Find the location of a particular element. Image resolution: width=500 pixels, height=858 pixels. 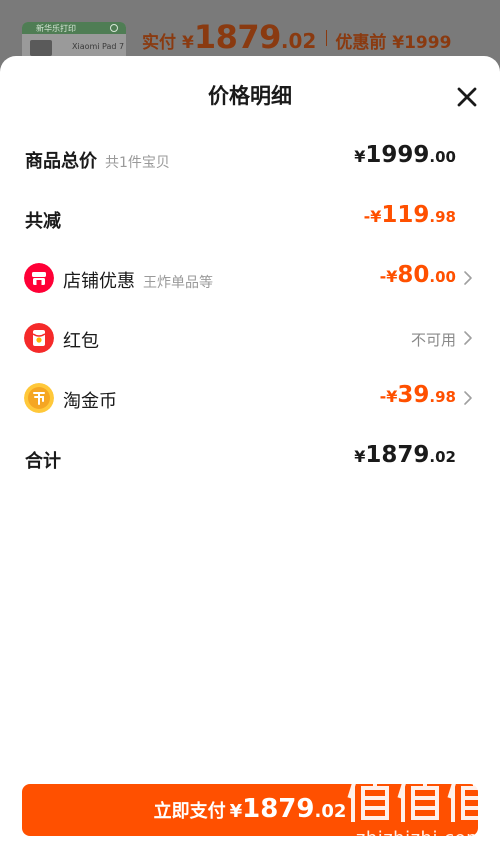

thumbnail-band: 新华乐打印 is located at coordinates (74, 28).